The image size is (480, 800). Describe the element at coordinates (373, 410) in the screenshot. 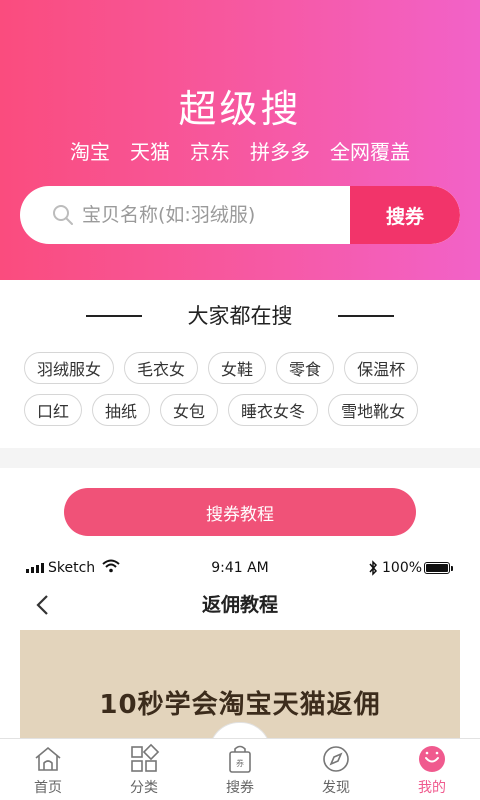

I see `hot-tag: 雪地靴女` at that location.